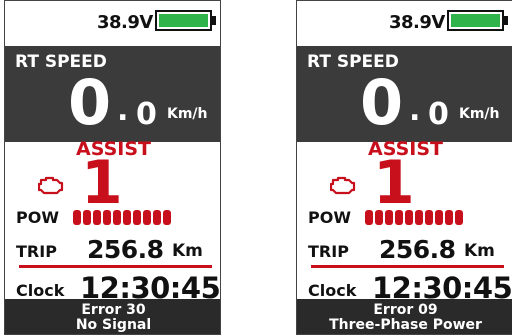 The image size is (512, 335). Describe the element at coordinates (113, 310) in the screenshot. I see `error-code: Error 30` at that location.